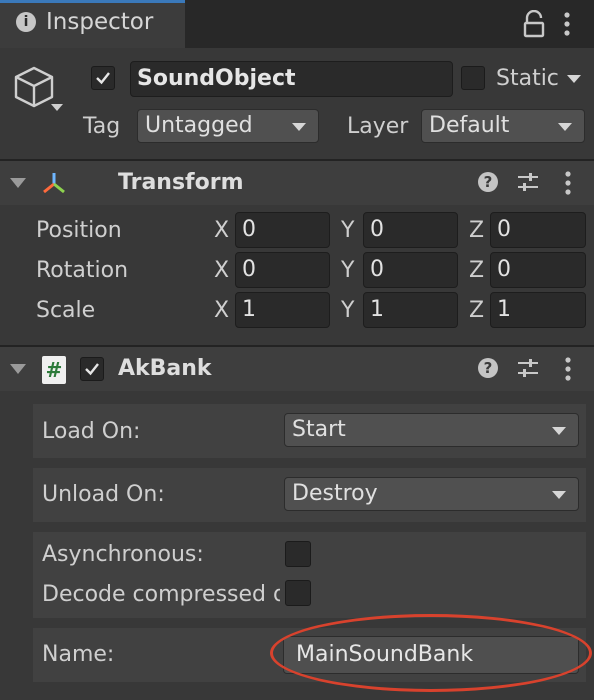  What do you see at coordinates (100, 22) in the screenshot?
I see `inspector-tab-title: Inspector` at bounding box center [100, 22].